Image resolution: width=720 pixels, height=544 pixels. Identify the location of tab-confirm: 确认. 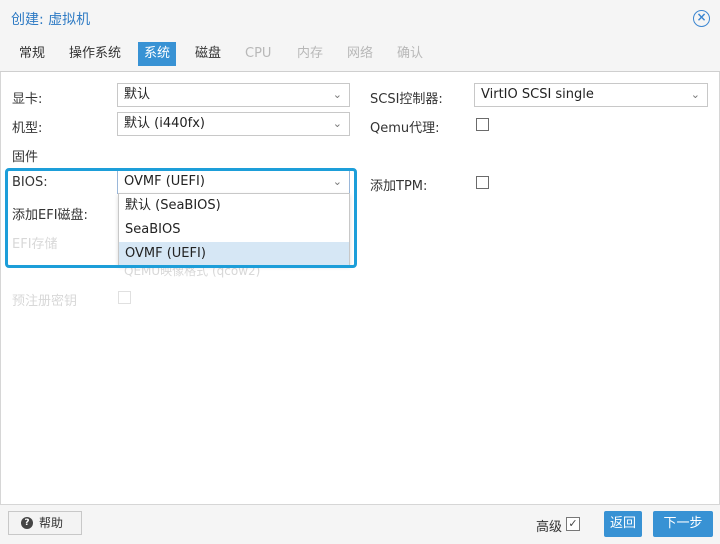
(410, 53).